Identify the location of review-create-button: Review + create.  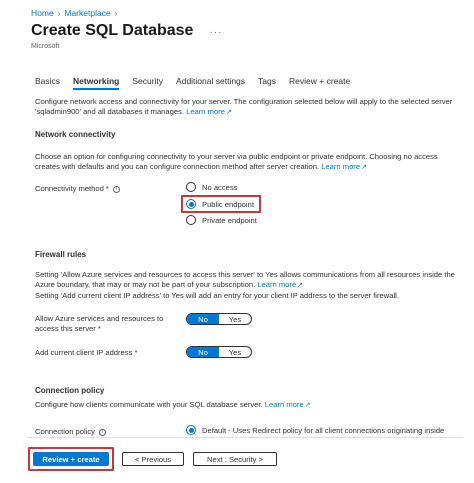
(71, 459).